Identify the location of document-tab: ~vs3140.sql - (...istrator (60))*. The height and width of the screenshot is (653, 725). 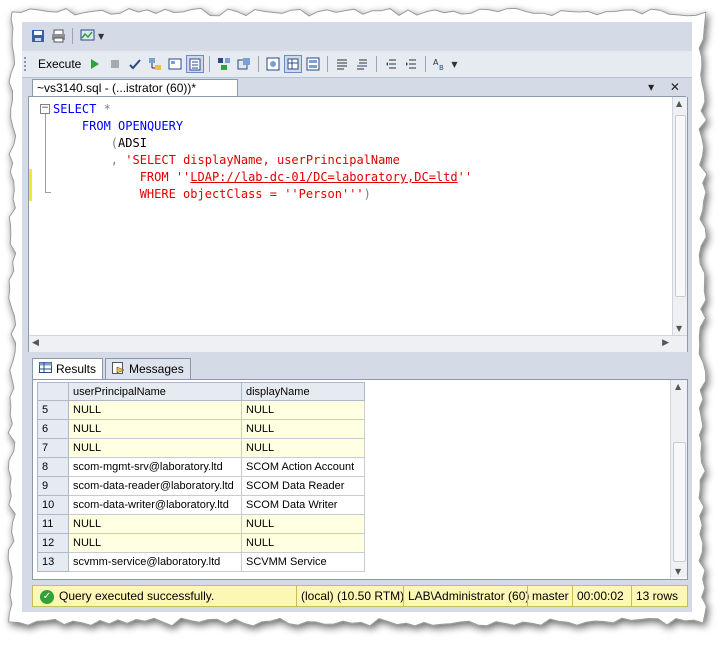
(135, 88).